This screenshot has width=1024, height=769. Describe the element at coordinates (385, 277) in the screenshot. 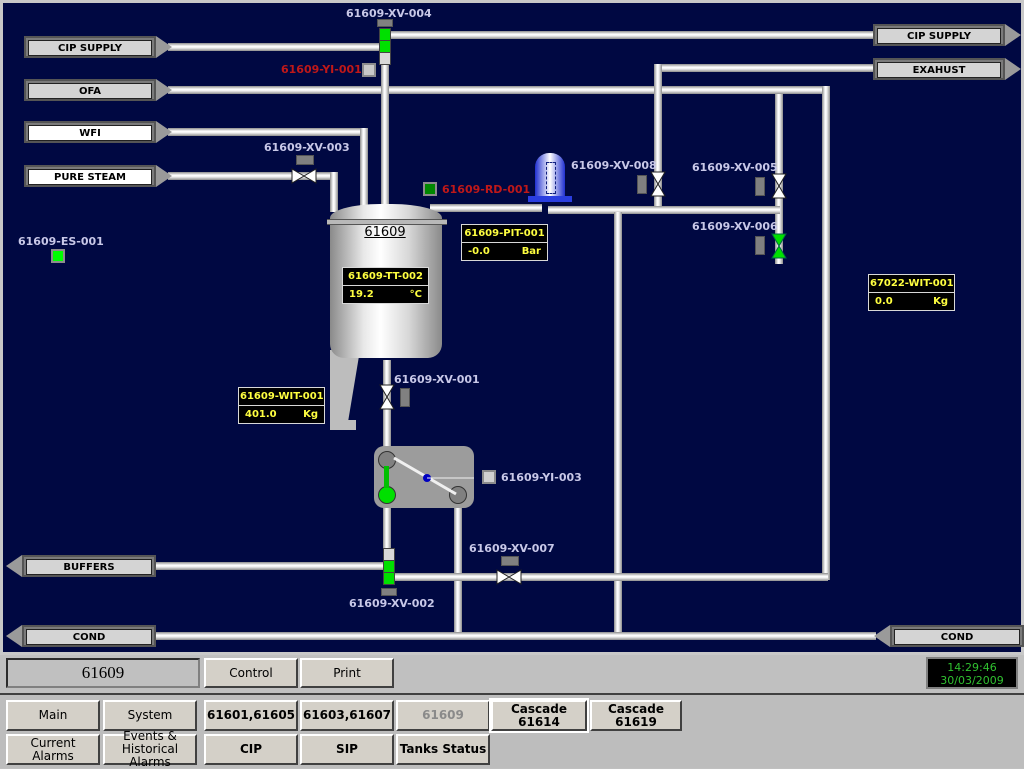

I see `display-tag: 61609-TT-002` at that location.